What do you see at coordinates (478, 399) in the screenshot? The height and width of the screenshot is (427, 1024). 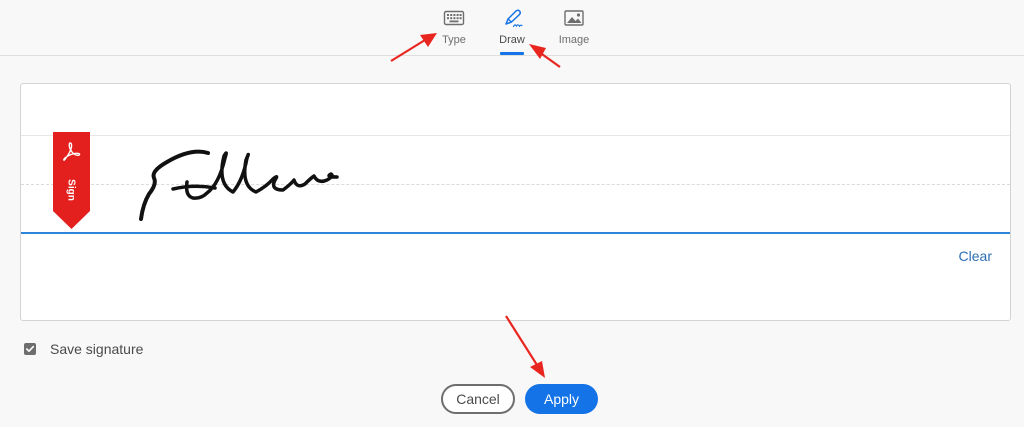 I see `cancel-button: Cancel` at bounding box center [478, 399].